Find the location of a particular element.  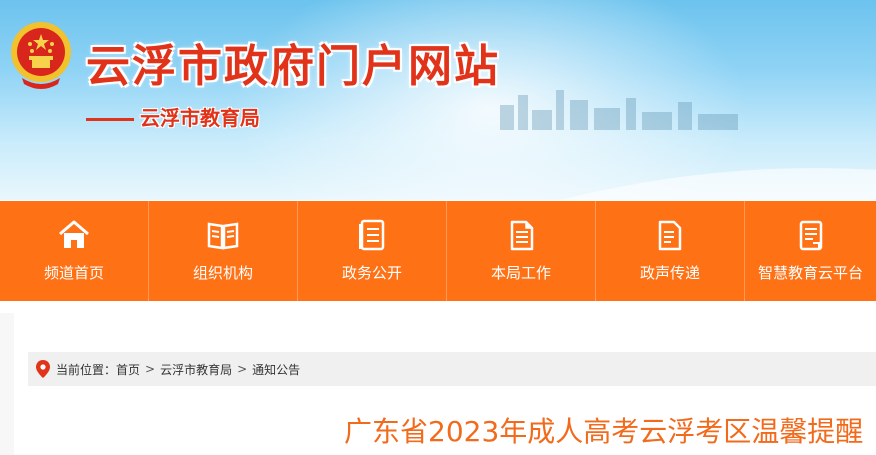

nav-label: 政务公开 is located at coordinates (371, 273).